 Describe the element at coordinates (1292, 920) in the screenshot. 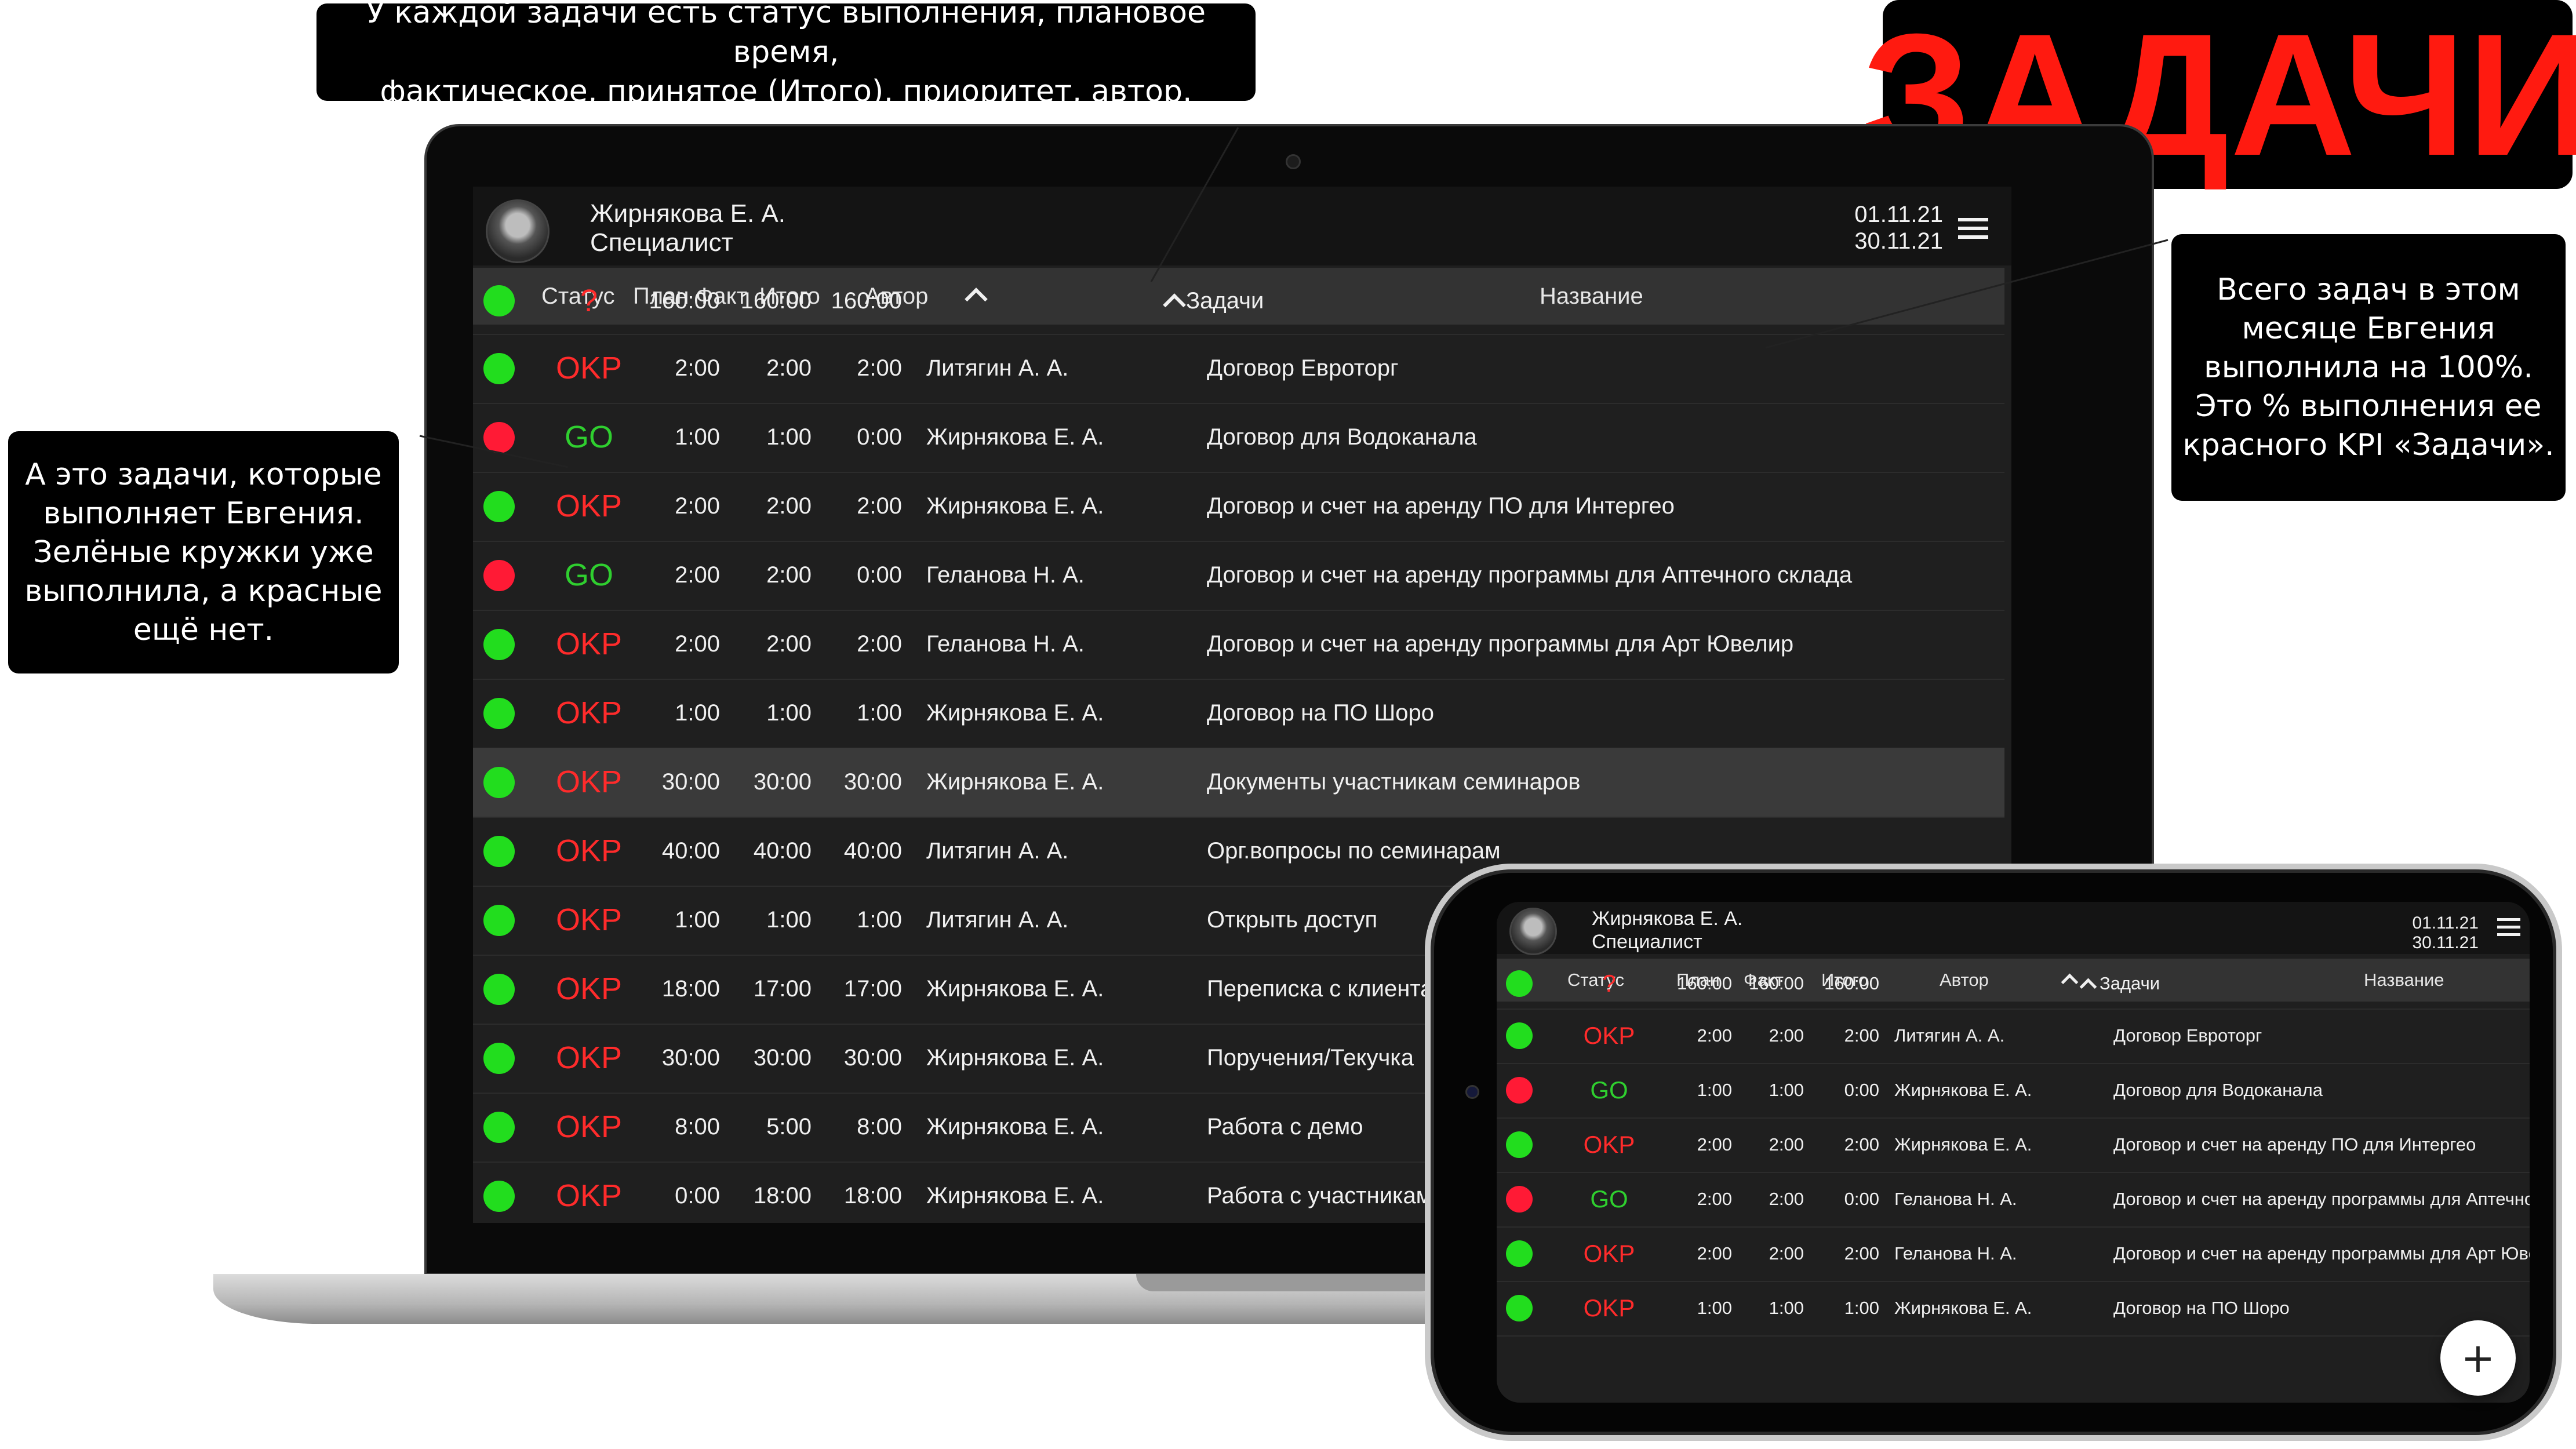

I see `task-name: Открыть доступ` at that location.